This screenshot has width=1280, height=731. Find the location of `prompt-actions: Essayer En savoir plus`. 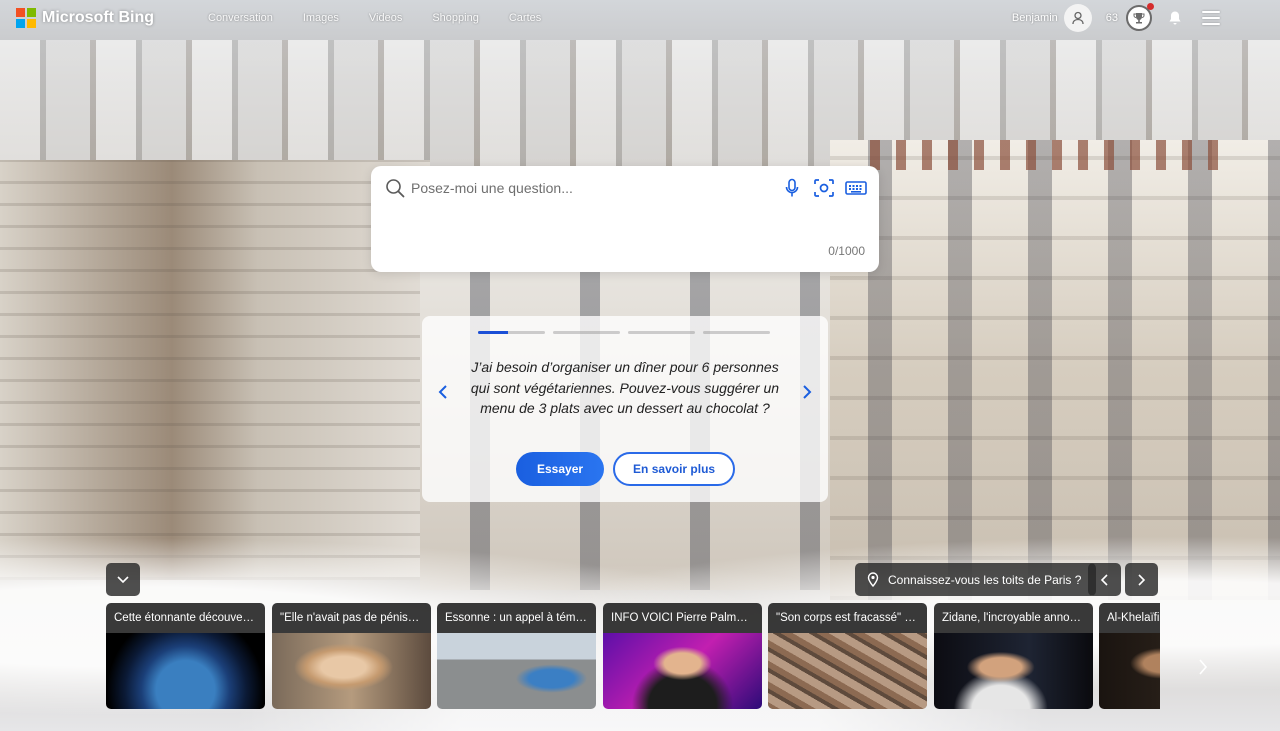

prompt-actions: Essayer En savoir plus is located at coordinates (626, 469).